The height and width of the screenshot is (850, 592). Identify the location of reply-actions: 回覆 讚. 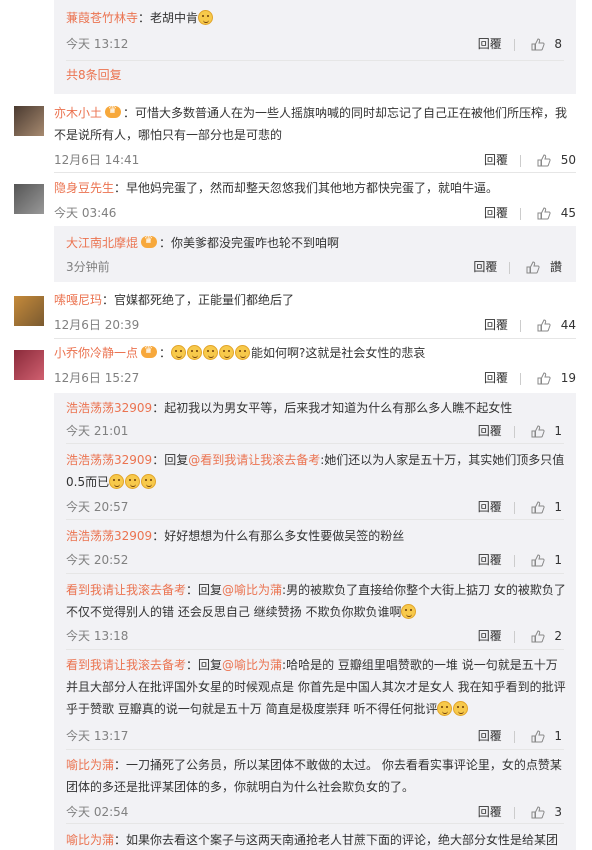
(517, 266).